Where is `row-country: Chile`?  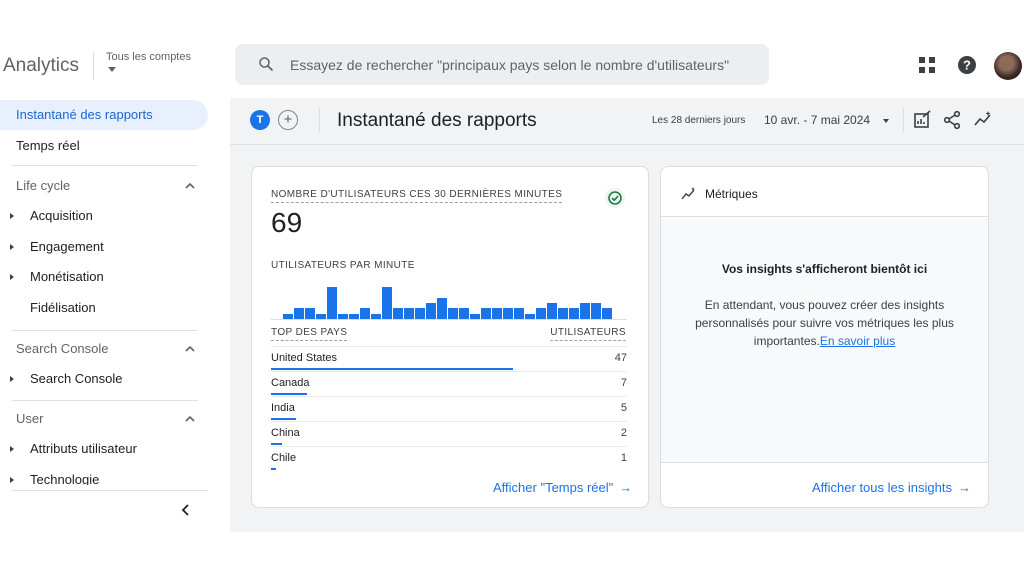
row-country: Chile is located at coordinates (284, 458).